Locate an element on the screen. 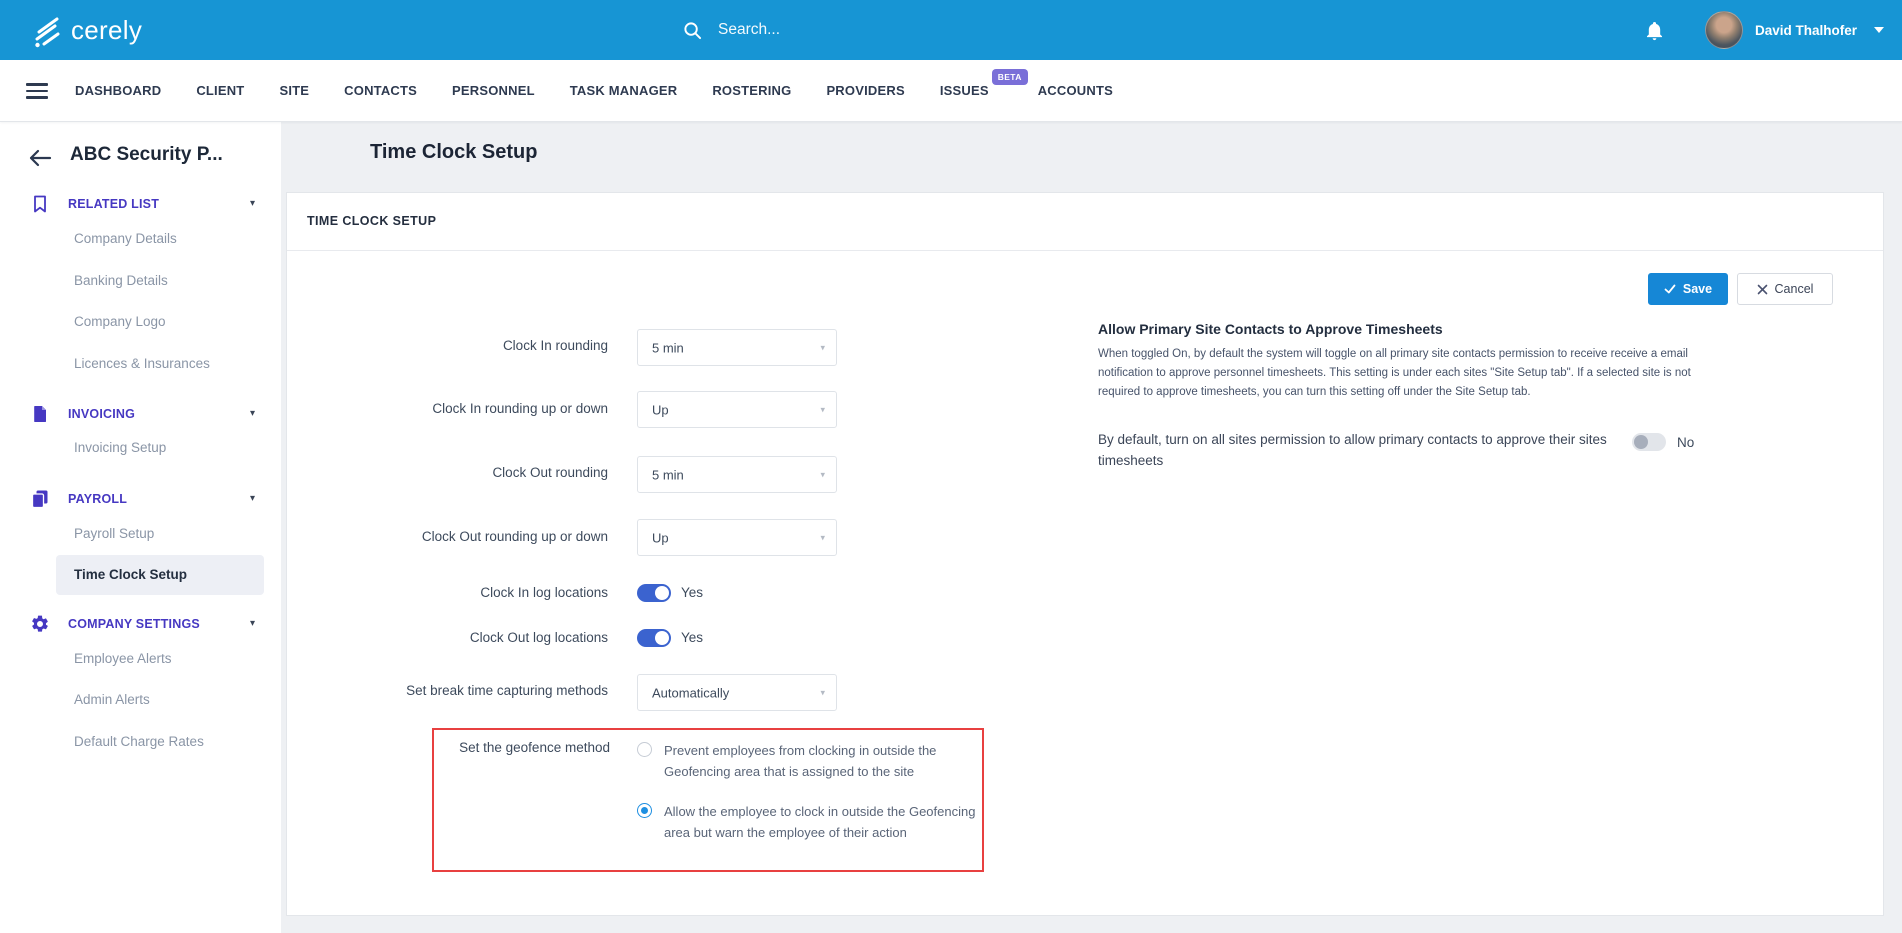  sidebar-item-licences-insurances: Licences & Insurances is located at coordinates (142, 364).